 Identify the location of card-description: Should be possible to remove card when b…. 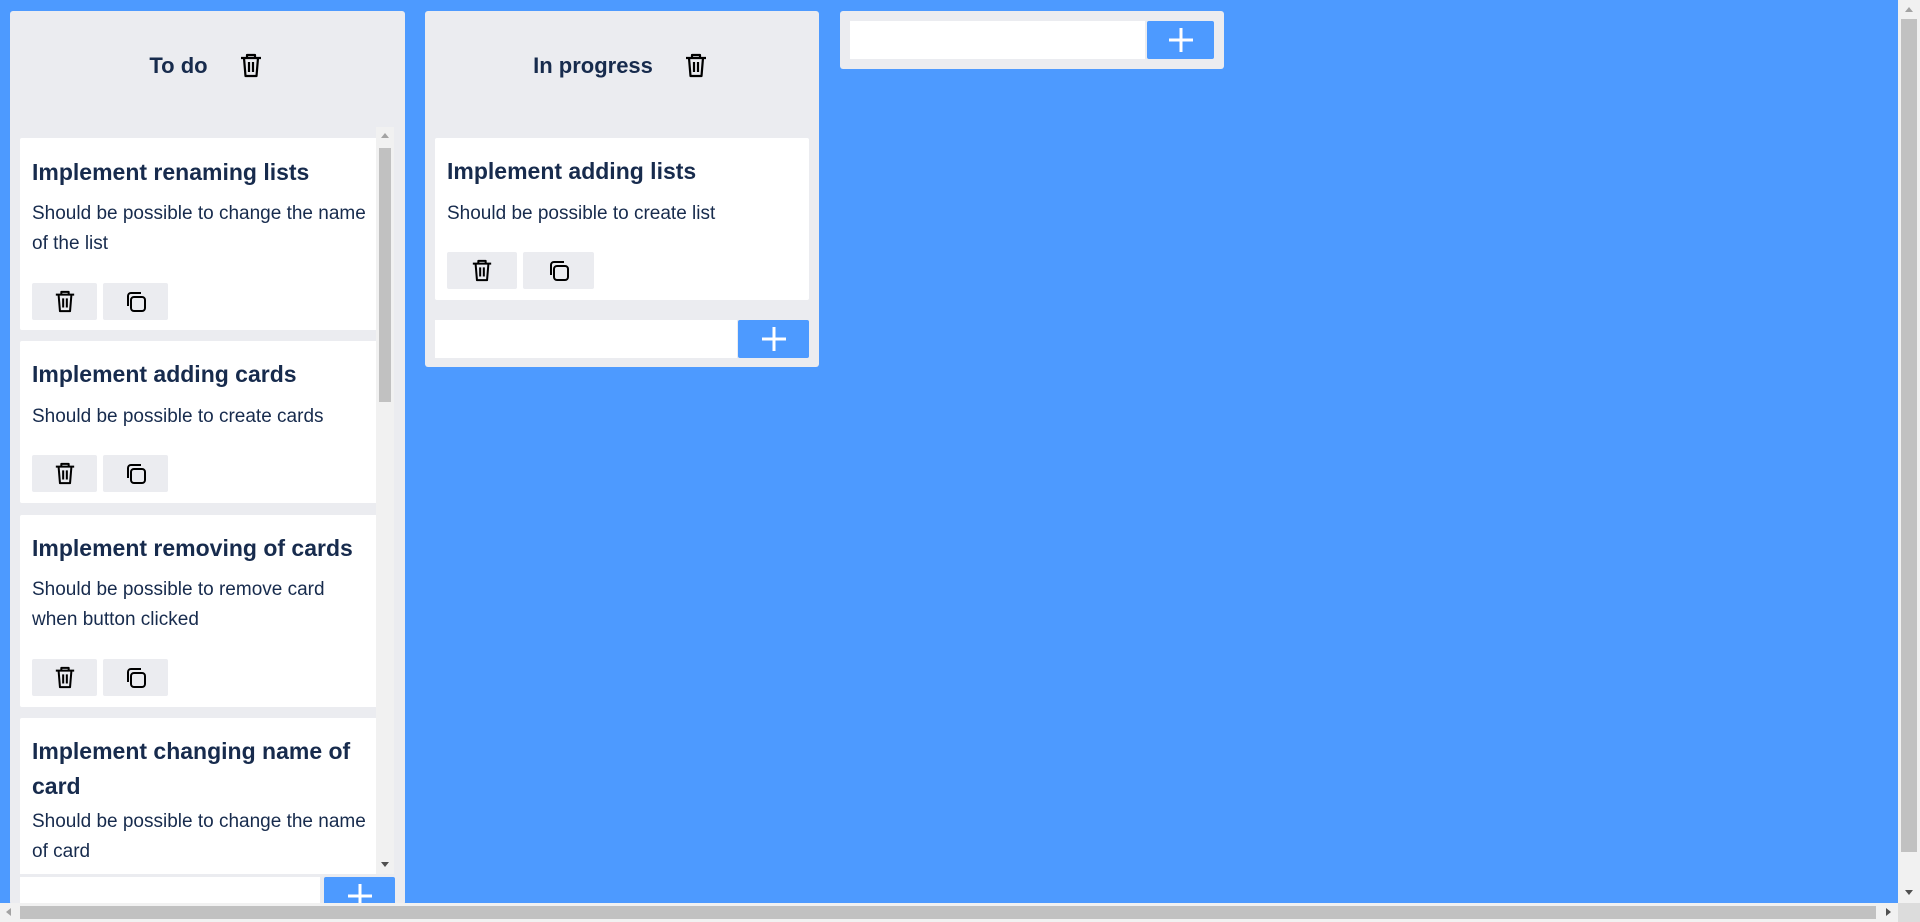
(178, 604).